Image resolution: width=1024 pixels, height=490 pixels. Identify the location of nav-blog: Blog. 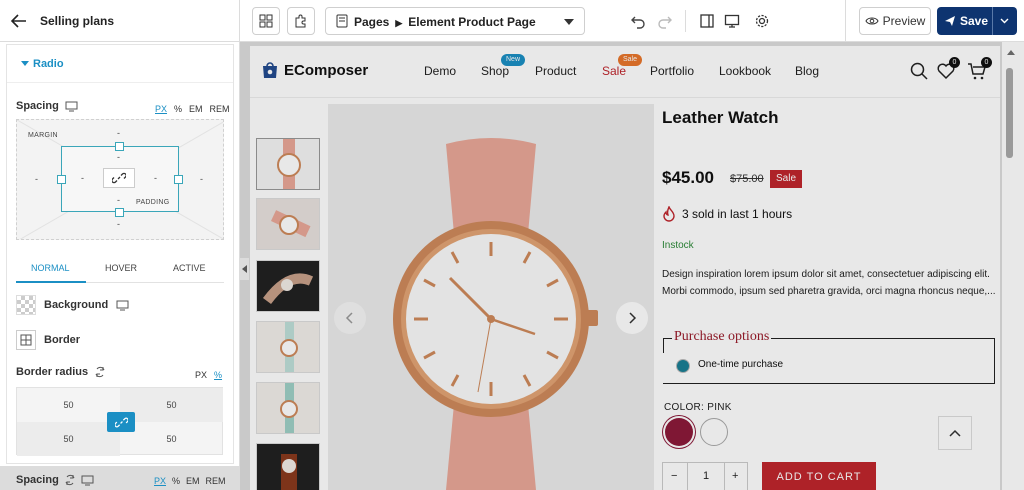
(807, 71).